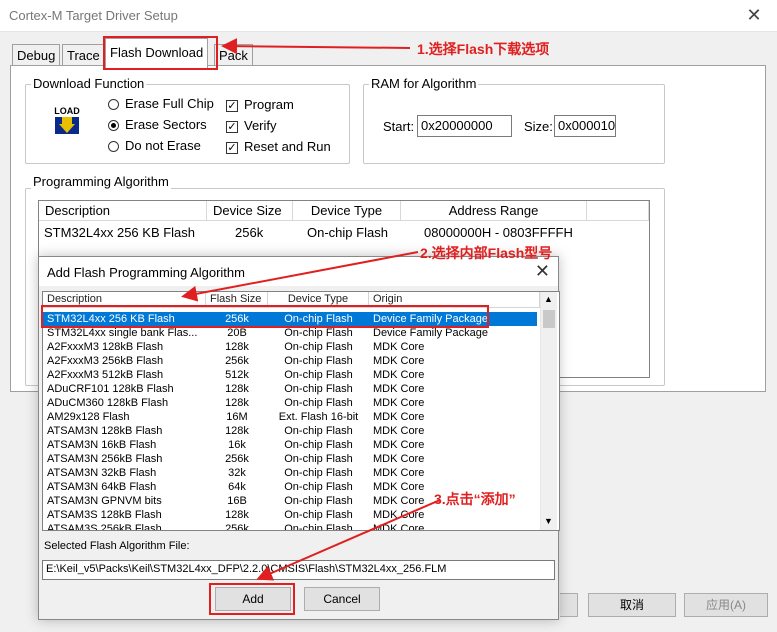 This screenshot has height=632, width=777. What do you see at coordinates (342, 599) in the screenshot?
I see `cancel-button: Cancel` at bounding box center [342, 599].